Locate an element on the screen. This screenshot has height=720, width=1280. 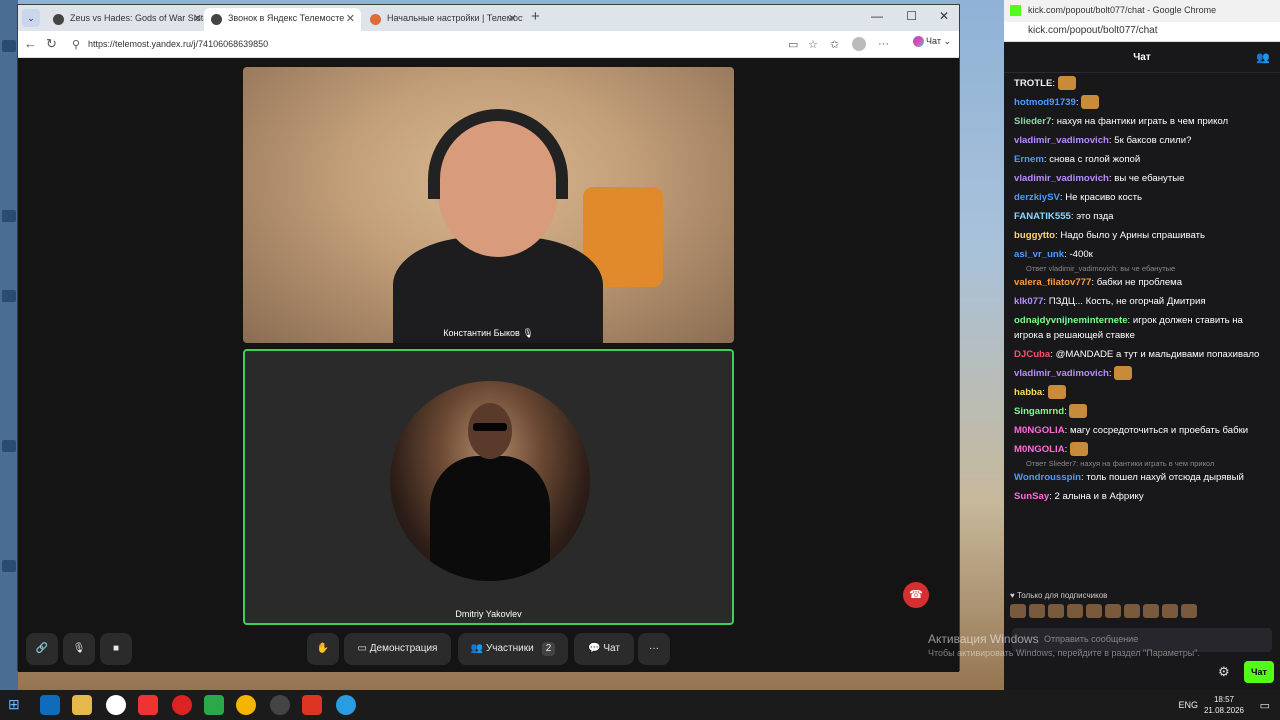
app-icon is located at coordinates (214, 705).